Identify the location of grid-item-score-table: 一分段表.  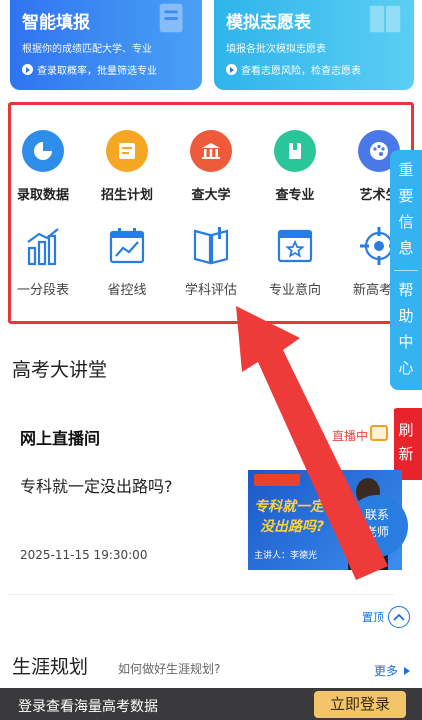
(43, 261).